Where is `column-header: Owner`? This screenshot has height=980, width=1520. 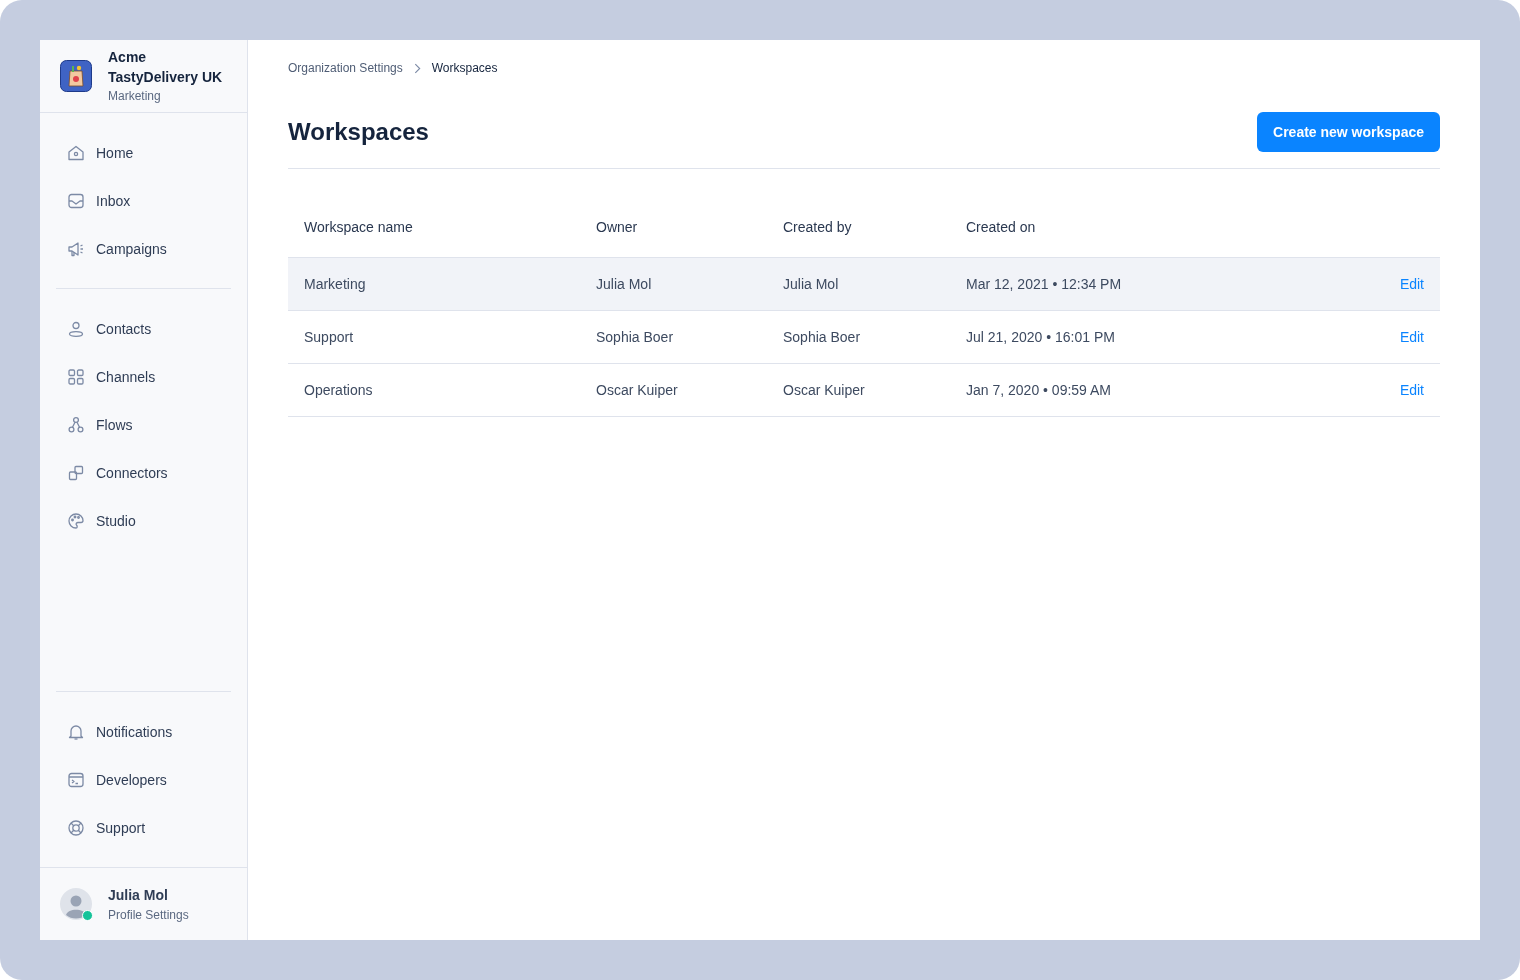 column-header: Owner is located at coordinates (617, 227).